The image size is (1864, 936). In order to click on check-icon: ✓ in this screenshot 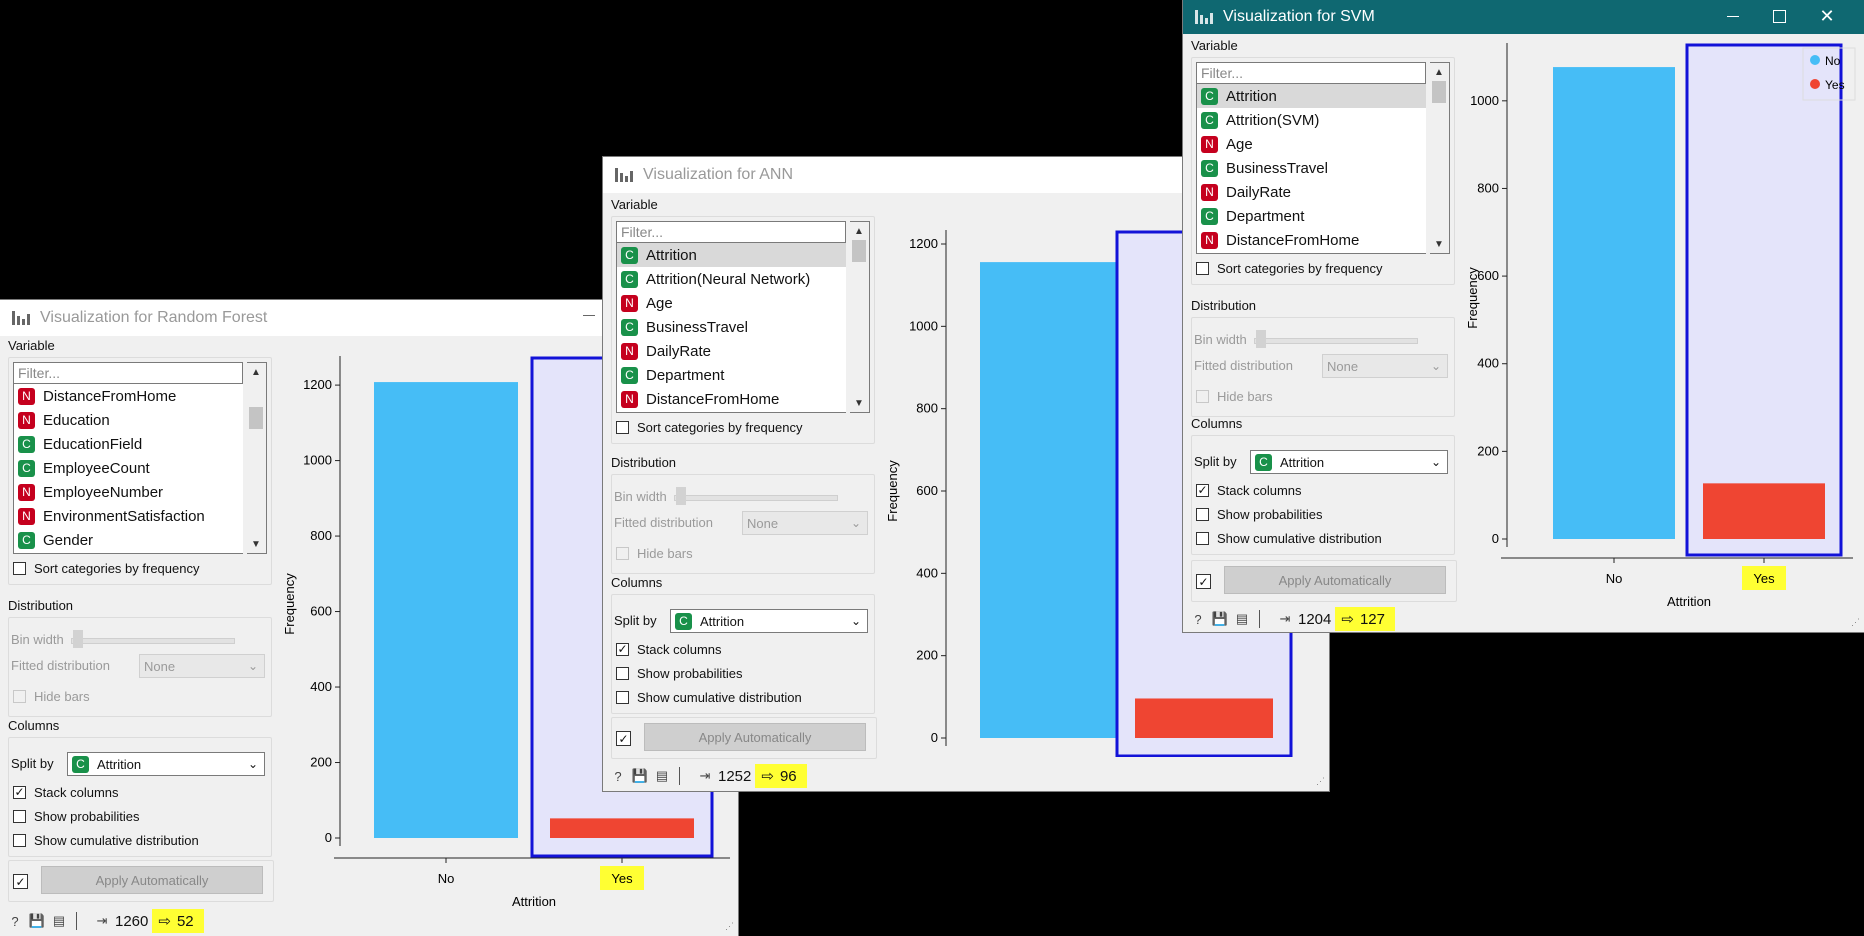, I will do `click(19, 792)`.